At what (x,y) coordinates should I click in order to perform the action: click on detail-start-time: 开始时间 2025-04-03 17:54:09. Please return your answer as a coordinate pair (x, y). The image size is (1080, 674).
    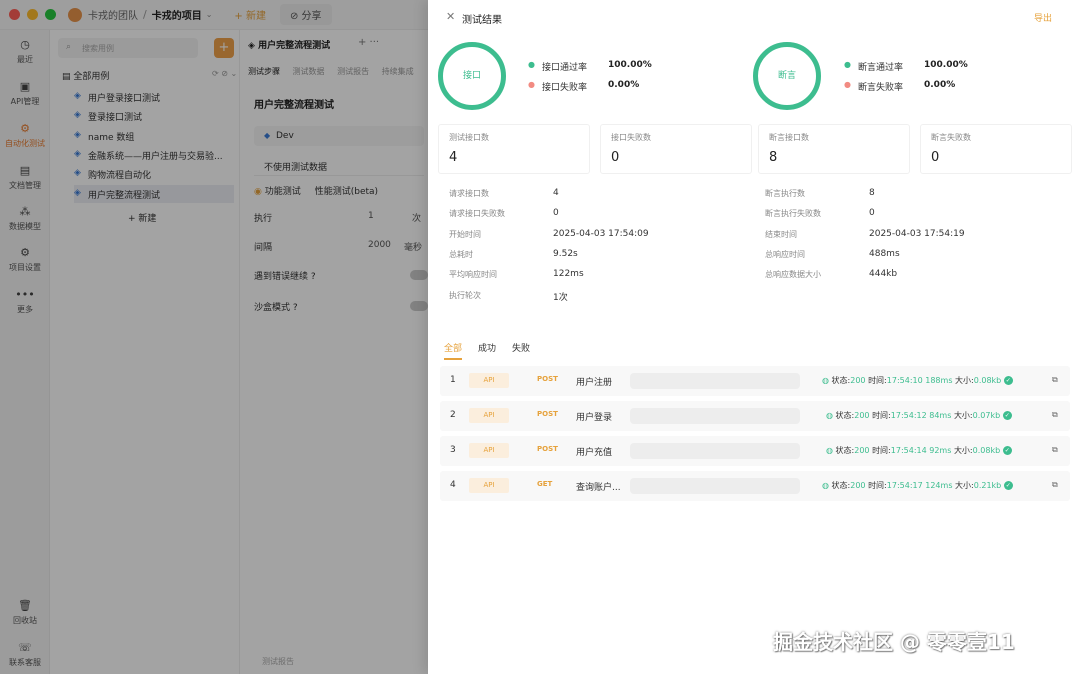
    Looking at the image, I should click on (579, 235).